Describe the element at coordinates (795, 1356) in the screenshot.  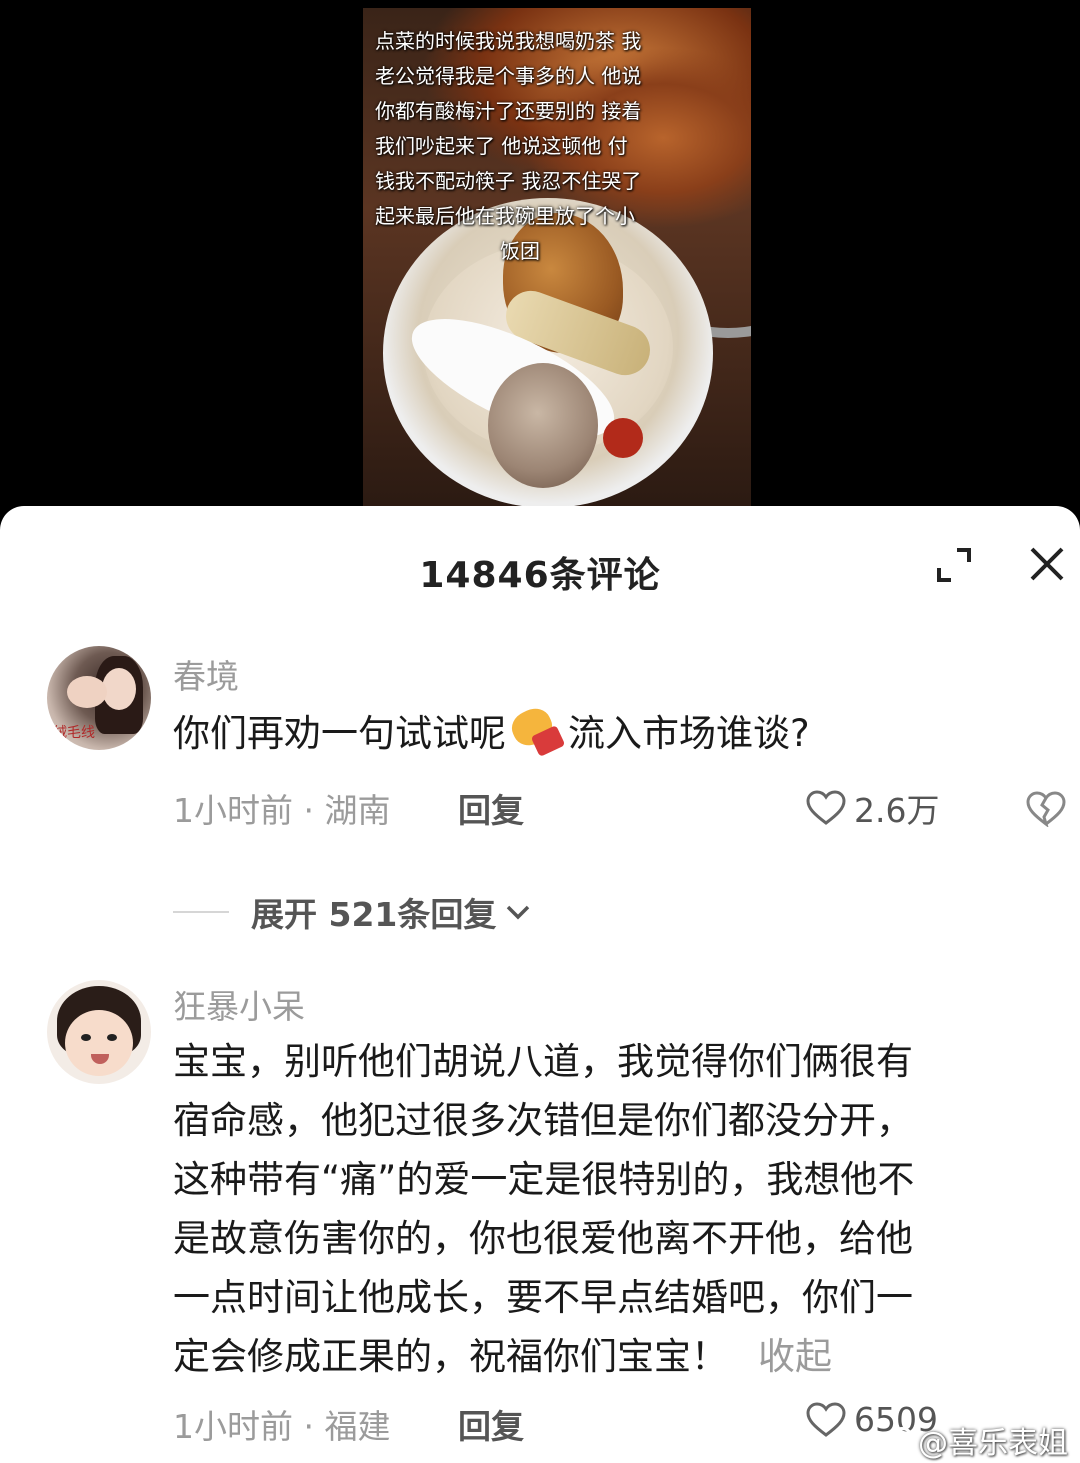
I see `collapse-button: 收起` at that location.